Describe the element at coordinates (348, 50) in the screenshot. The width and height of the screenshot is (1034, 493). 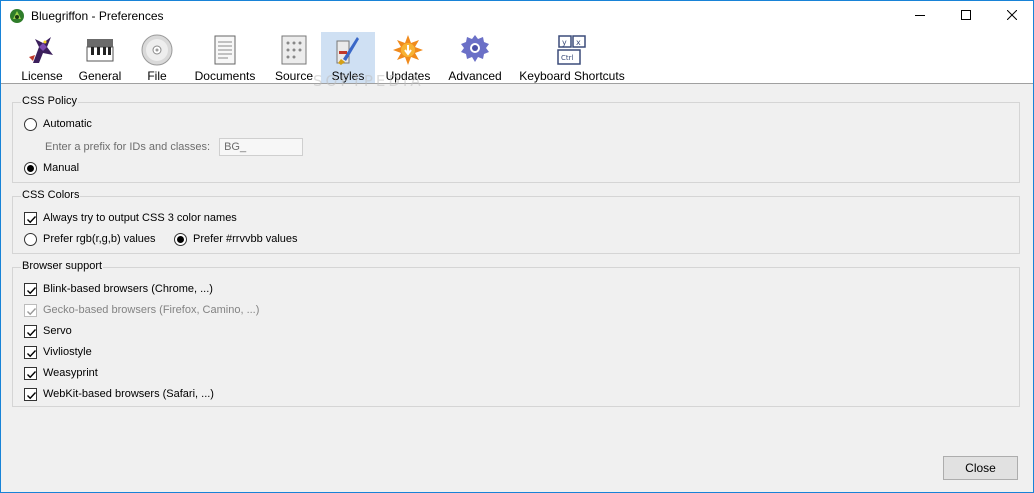
I see `brush-icon` at that location.